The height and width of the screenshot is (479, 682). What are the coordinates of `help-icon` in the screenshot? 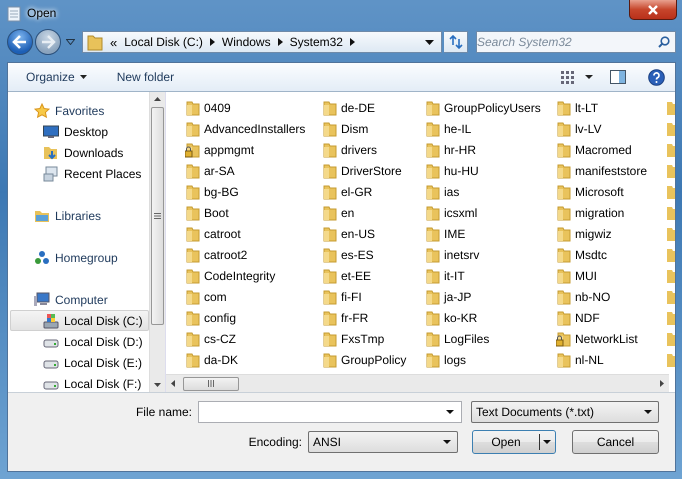 It's located at (656, 77).